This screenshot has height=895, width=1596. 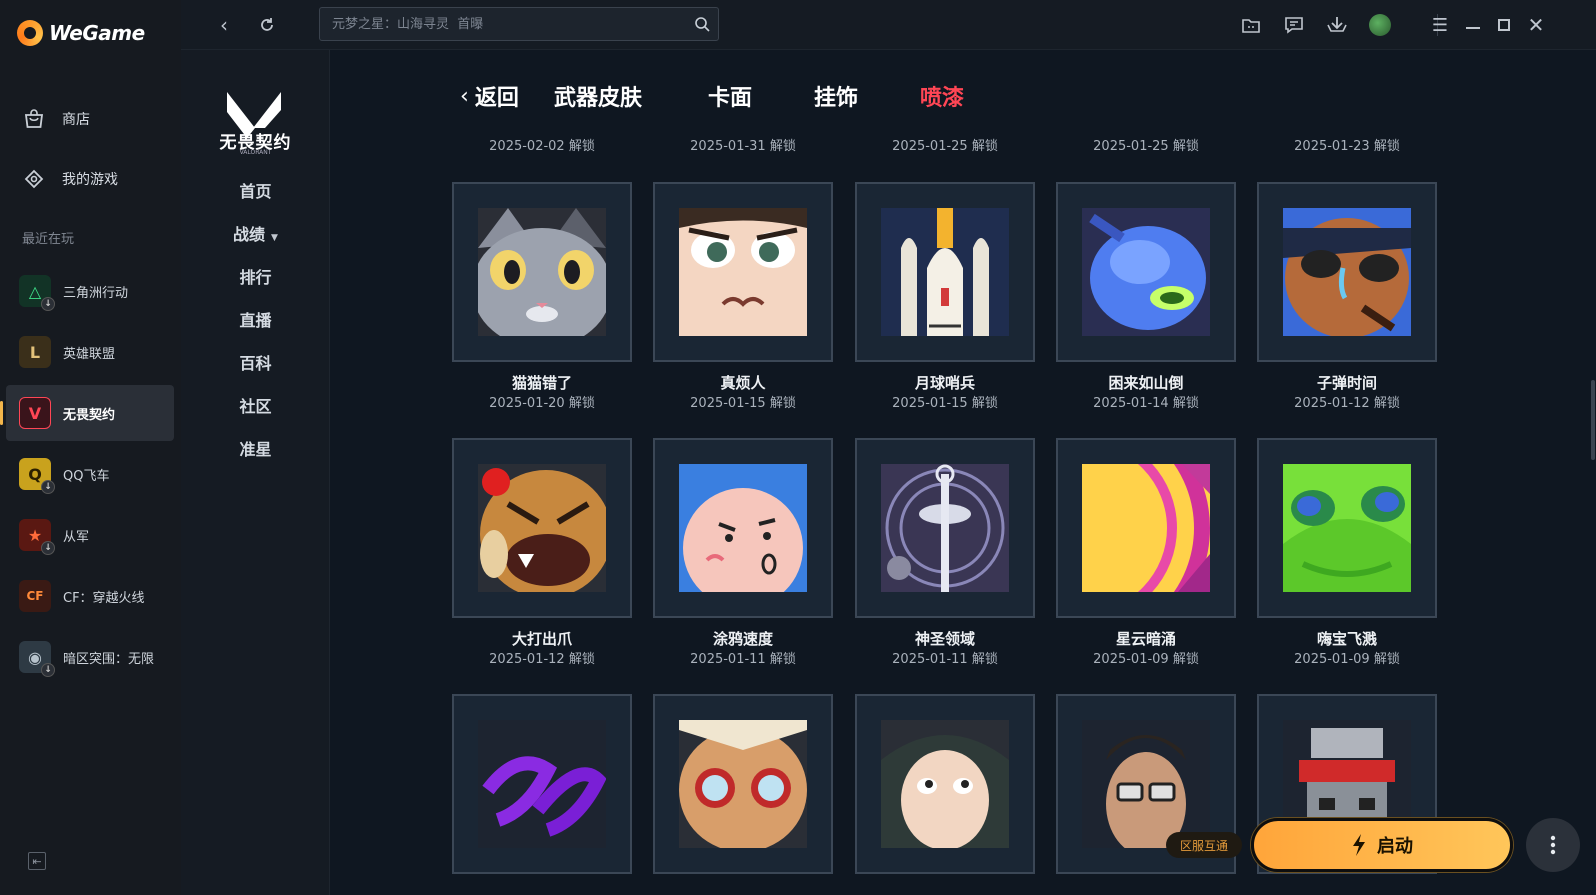 I want to click on spray-name: 猫猫错了, so click(x=541, y=383).